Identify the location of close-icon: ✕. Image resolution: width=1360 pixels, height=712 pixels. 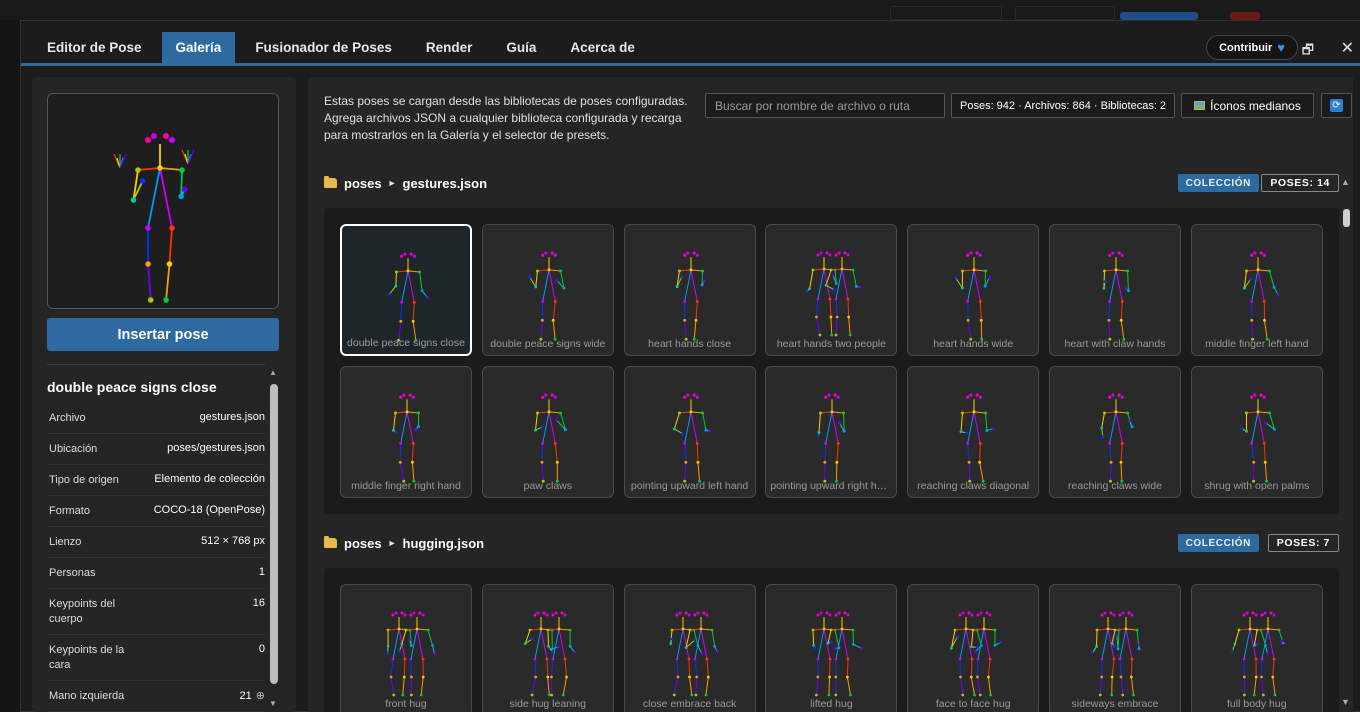
(1347, 48).